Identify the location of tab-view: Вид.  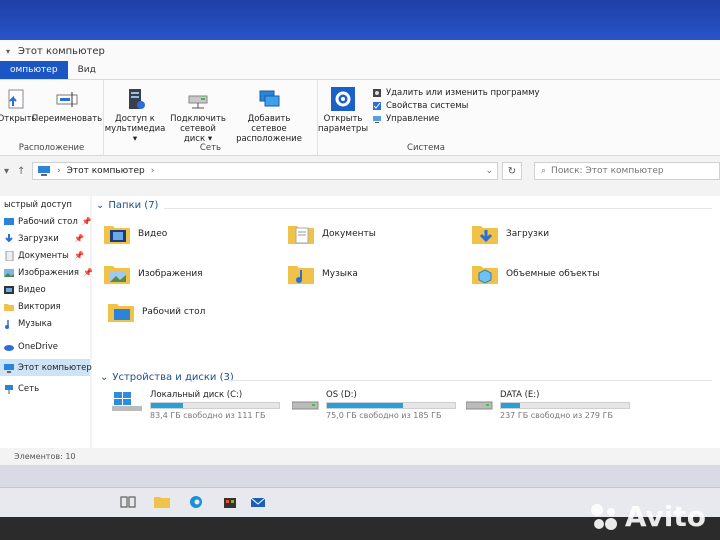
(87, 70).